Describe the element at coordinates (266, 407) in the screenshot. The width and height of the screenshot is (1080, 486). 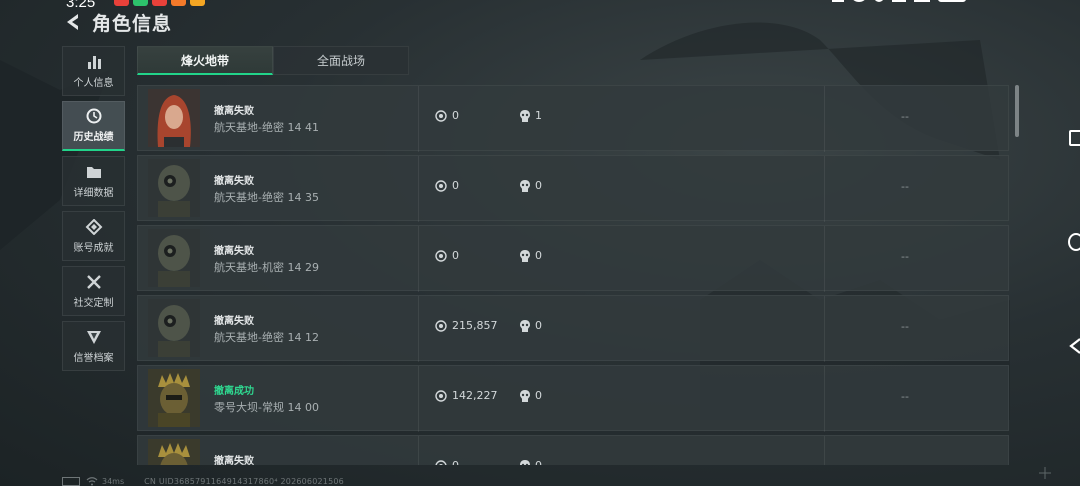
I see `map-and-time: 零号大坝-常规 14 00` at that location.